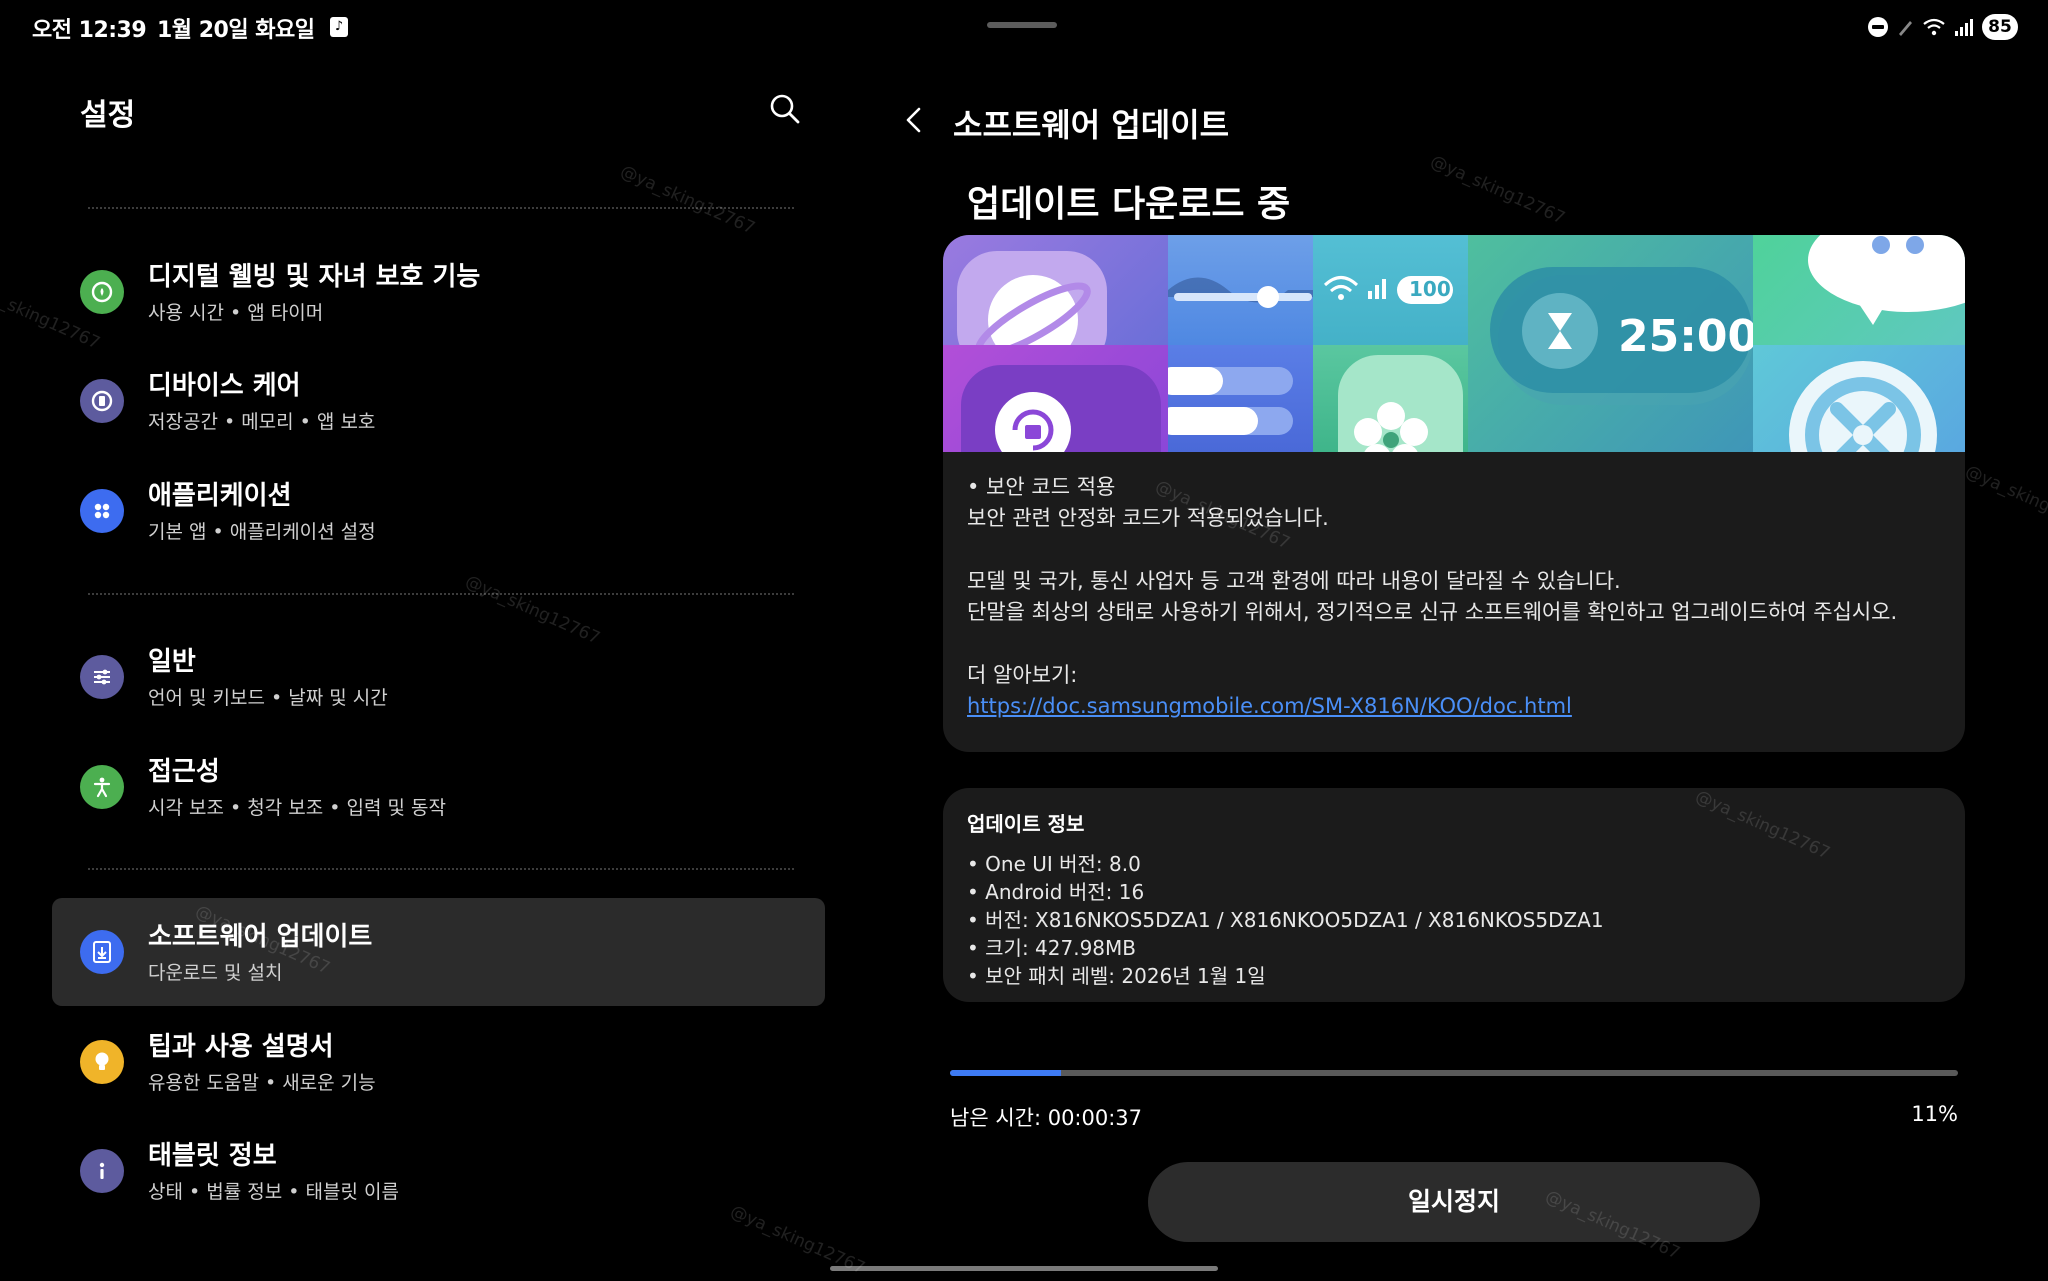  What do you see at coordinates (1905, 28) in the screenshot?
I see `pen-icon` at bounding box center [1905, 28].